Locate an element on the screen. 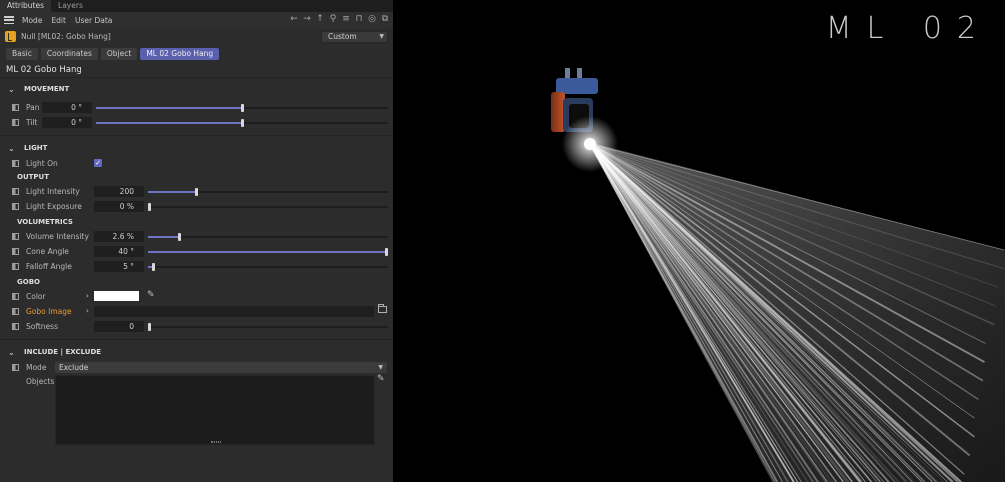 Image resolution: width=1005 pixels, height=482 pixels. falloff-angle-slider is located at coordinates (268, 267).